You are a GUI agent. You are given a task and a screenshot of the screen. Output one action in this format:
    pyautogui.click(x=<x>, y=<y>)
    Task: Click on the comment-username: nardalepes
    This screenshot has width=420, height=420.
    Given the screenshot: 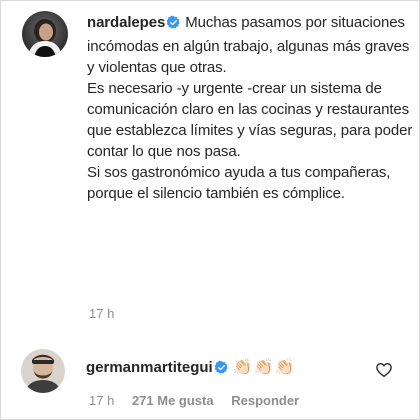 What is the action you would take?
    pyautogui.click(x=126, y=22)
    